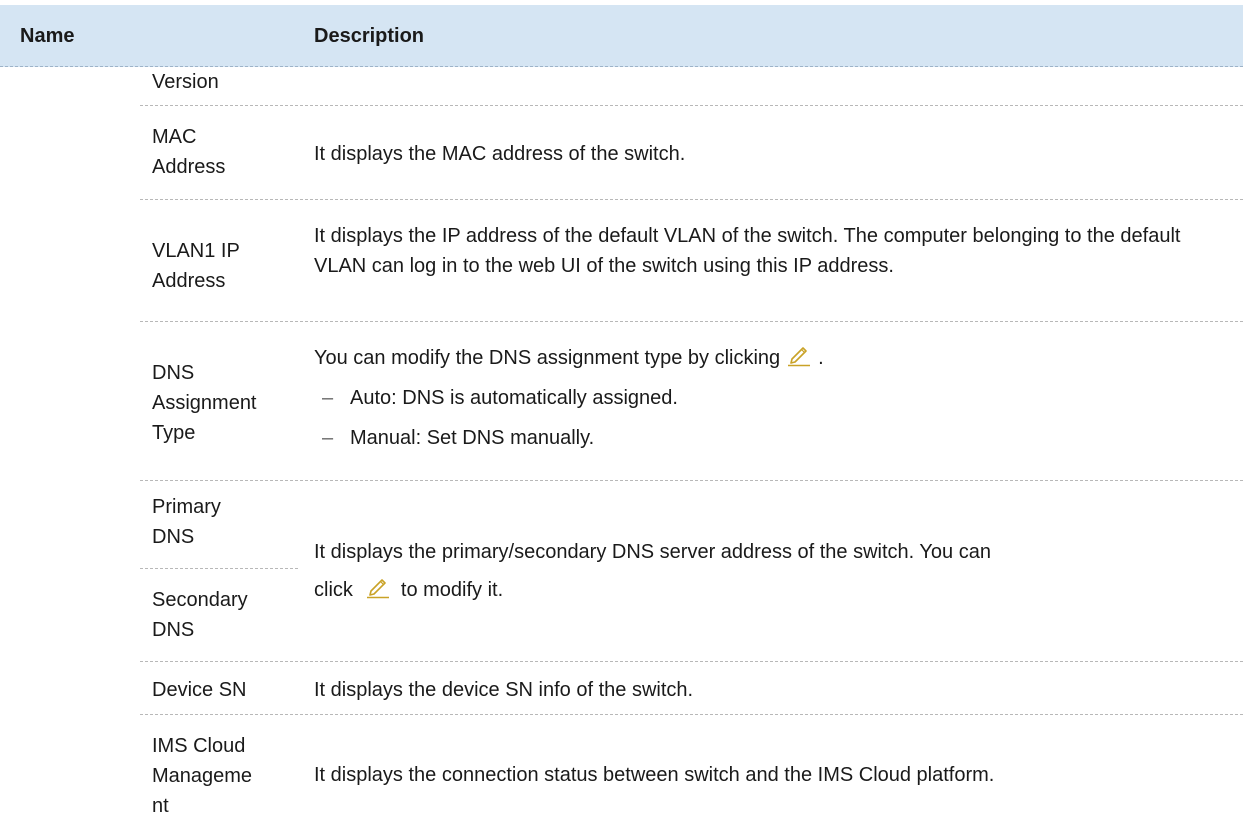  I want to click on list-item: – Manual: Set DNS manually., so click(766, 438).